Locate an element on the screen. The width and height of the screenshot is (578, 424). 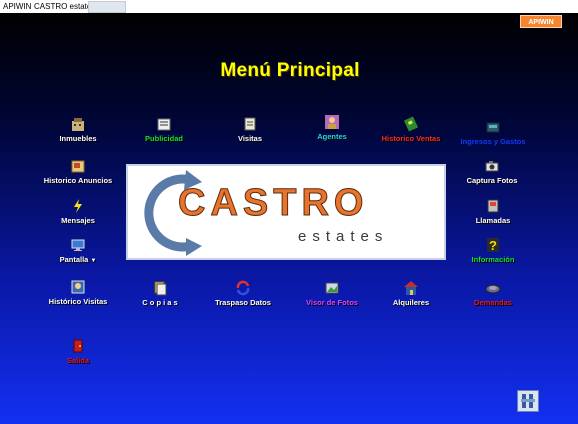
menu-label: Información is located at coordinates (493, 259).